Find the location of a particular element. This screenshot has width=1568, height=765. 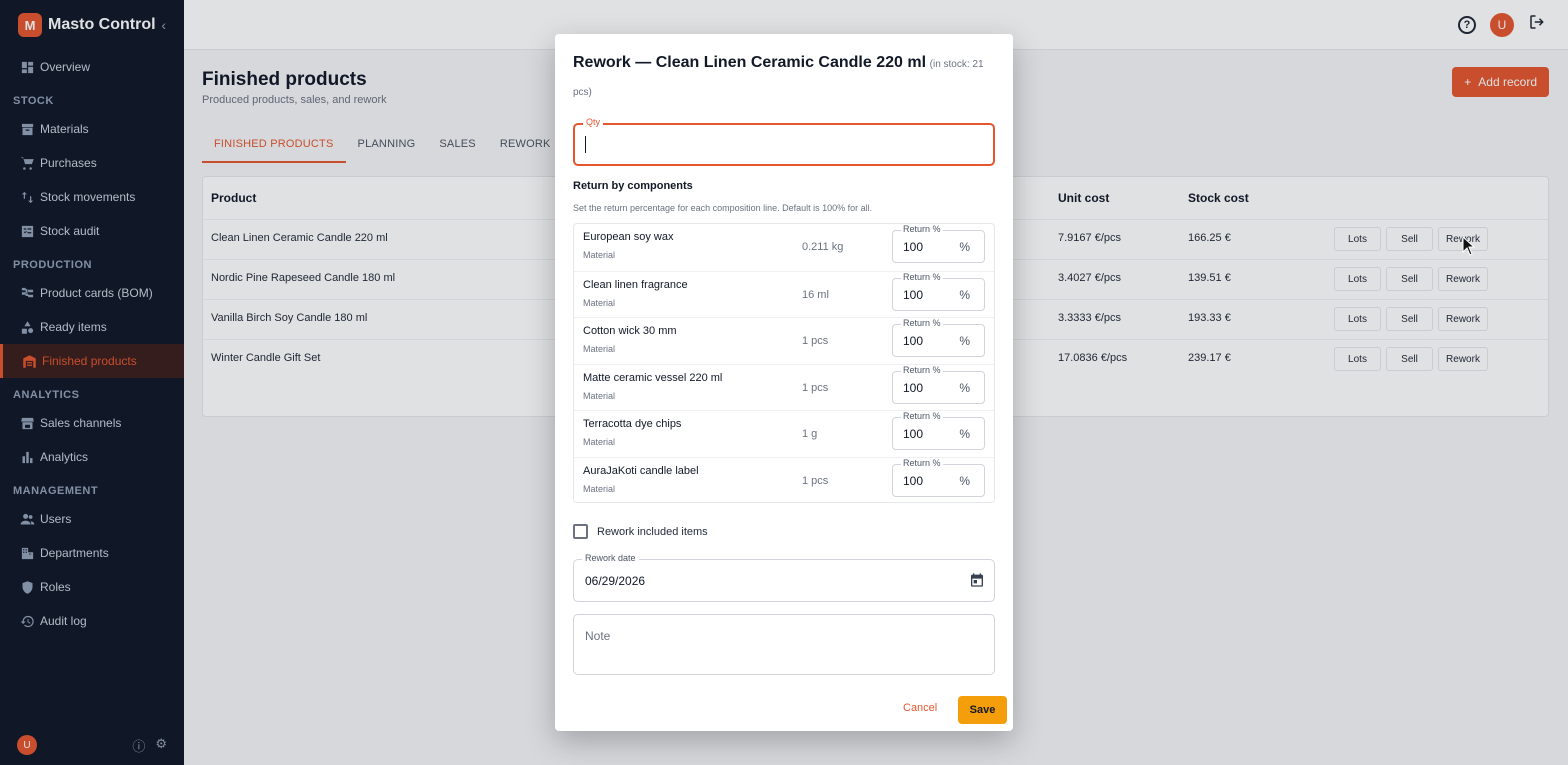

component-qty: 0.211 kg is located at coordinates (823, 247).